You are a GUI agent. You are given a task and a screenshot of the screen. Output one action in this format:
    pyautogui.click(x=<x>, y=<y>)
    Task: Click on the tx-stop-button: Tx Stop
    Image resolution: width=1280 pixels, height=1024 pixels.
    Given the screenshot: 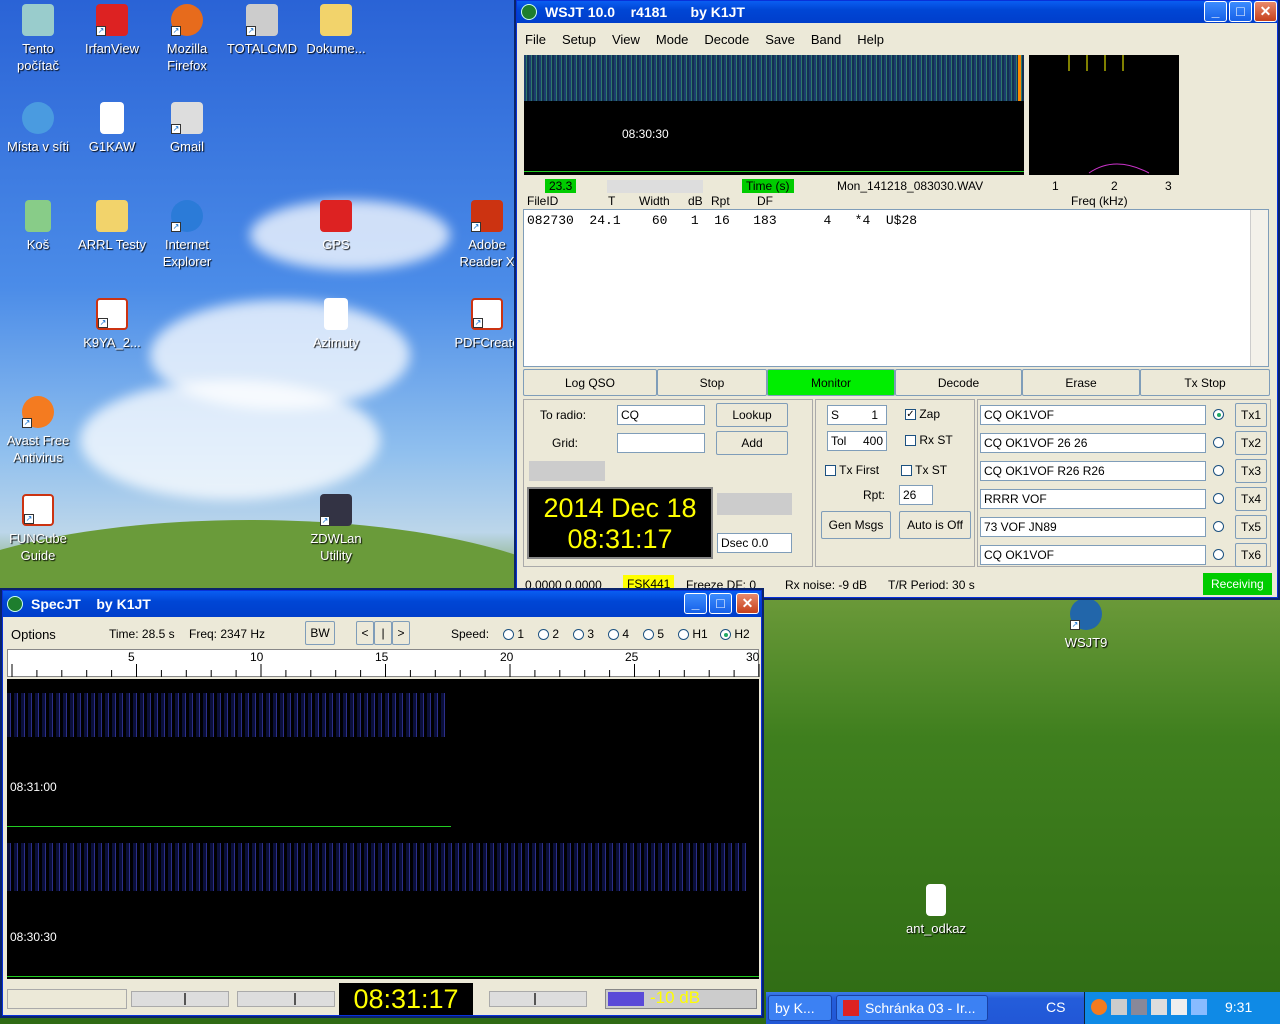 What is the action you would take?
    pyautogui.click(x=1205, y=382)
    